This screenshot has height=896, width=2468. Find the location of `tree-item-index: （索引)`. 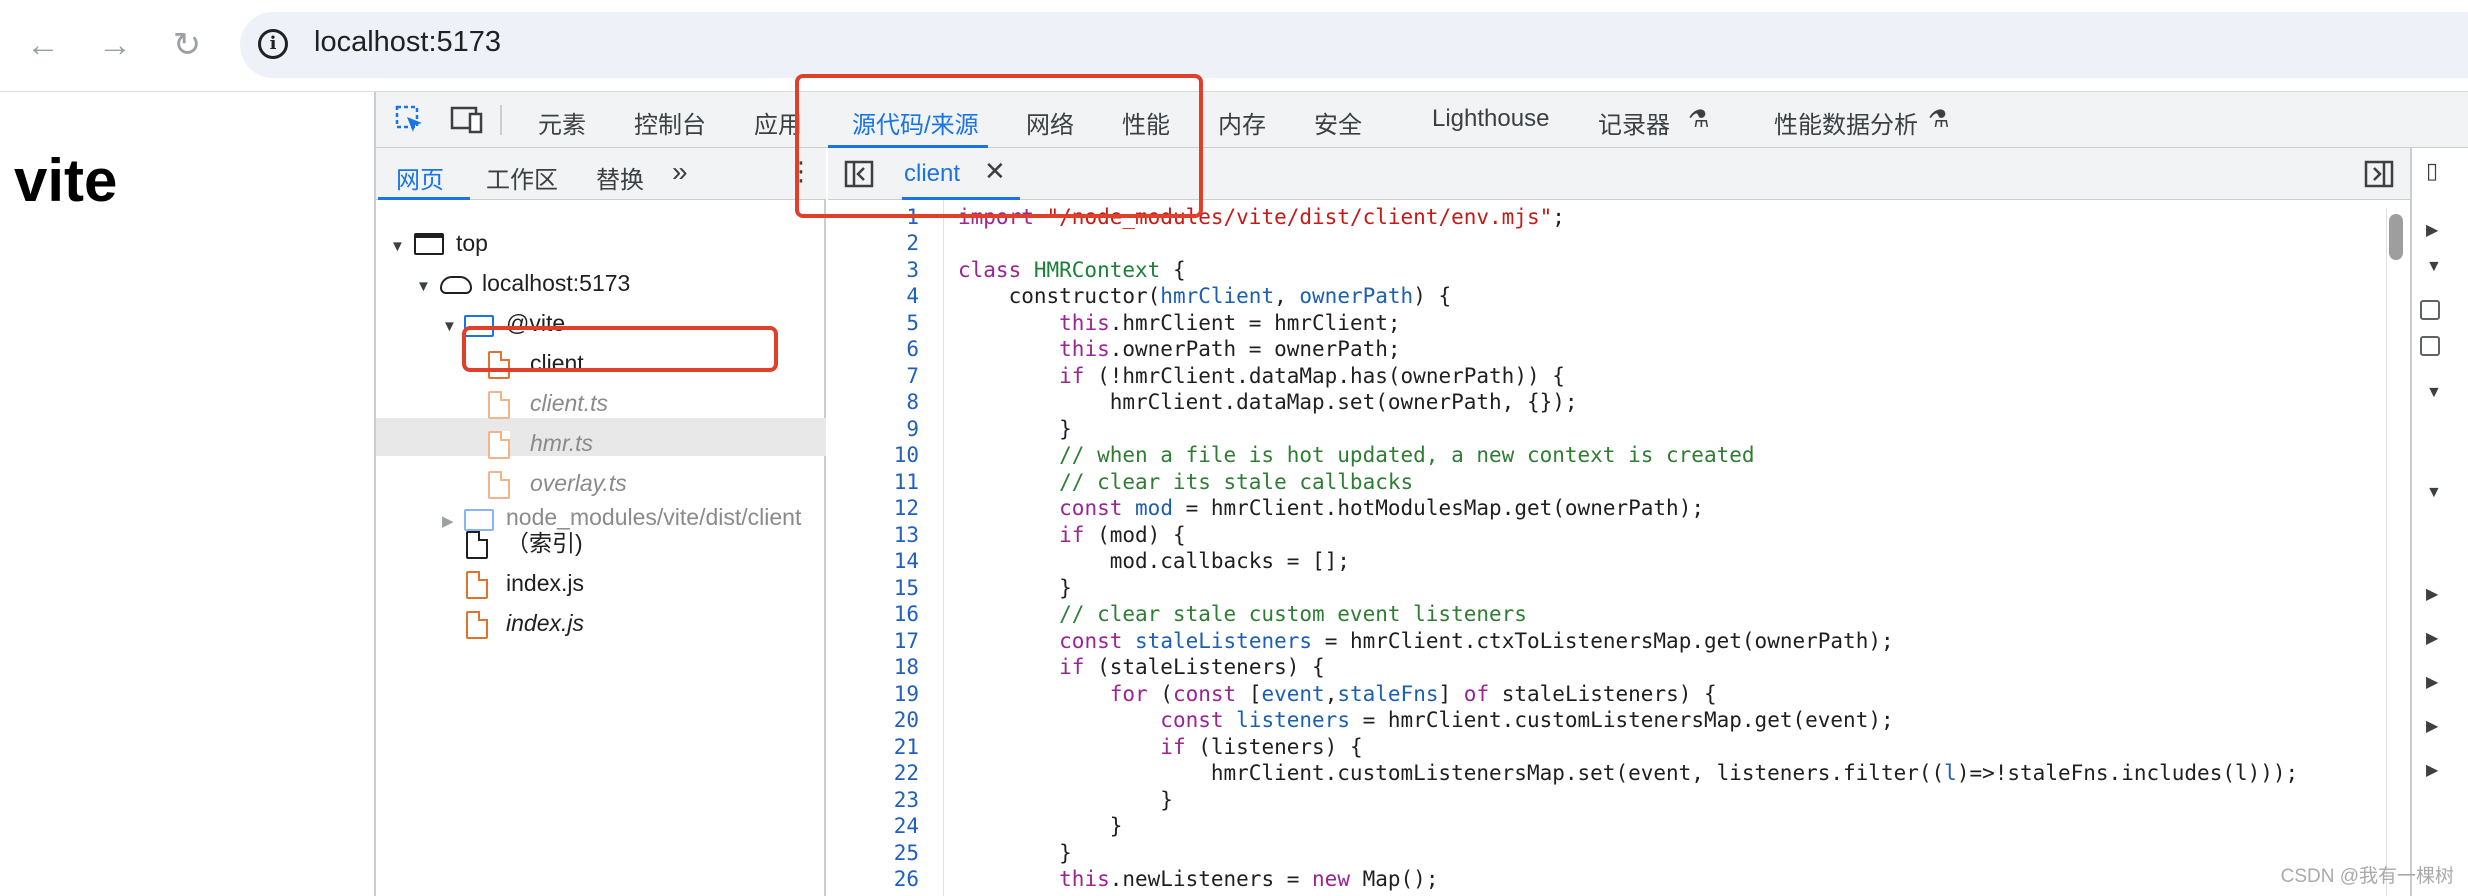

tree-item-index: （索引) is located at coordinates (544, 543).